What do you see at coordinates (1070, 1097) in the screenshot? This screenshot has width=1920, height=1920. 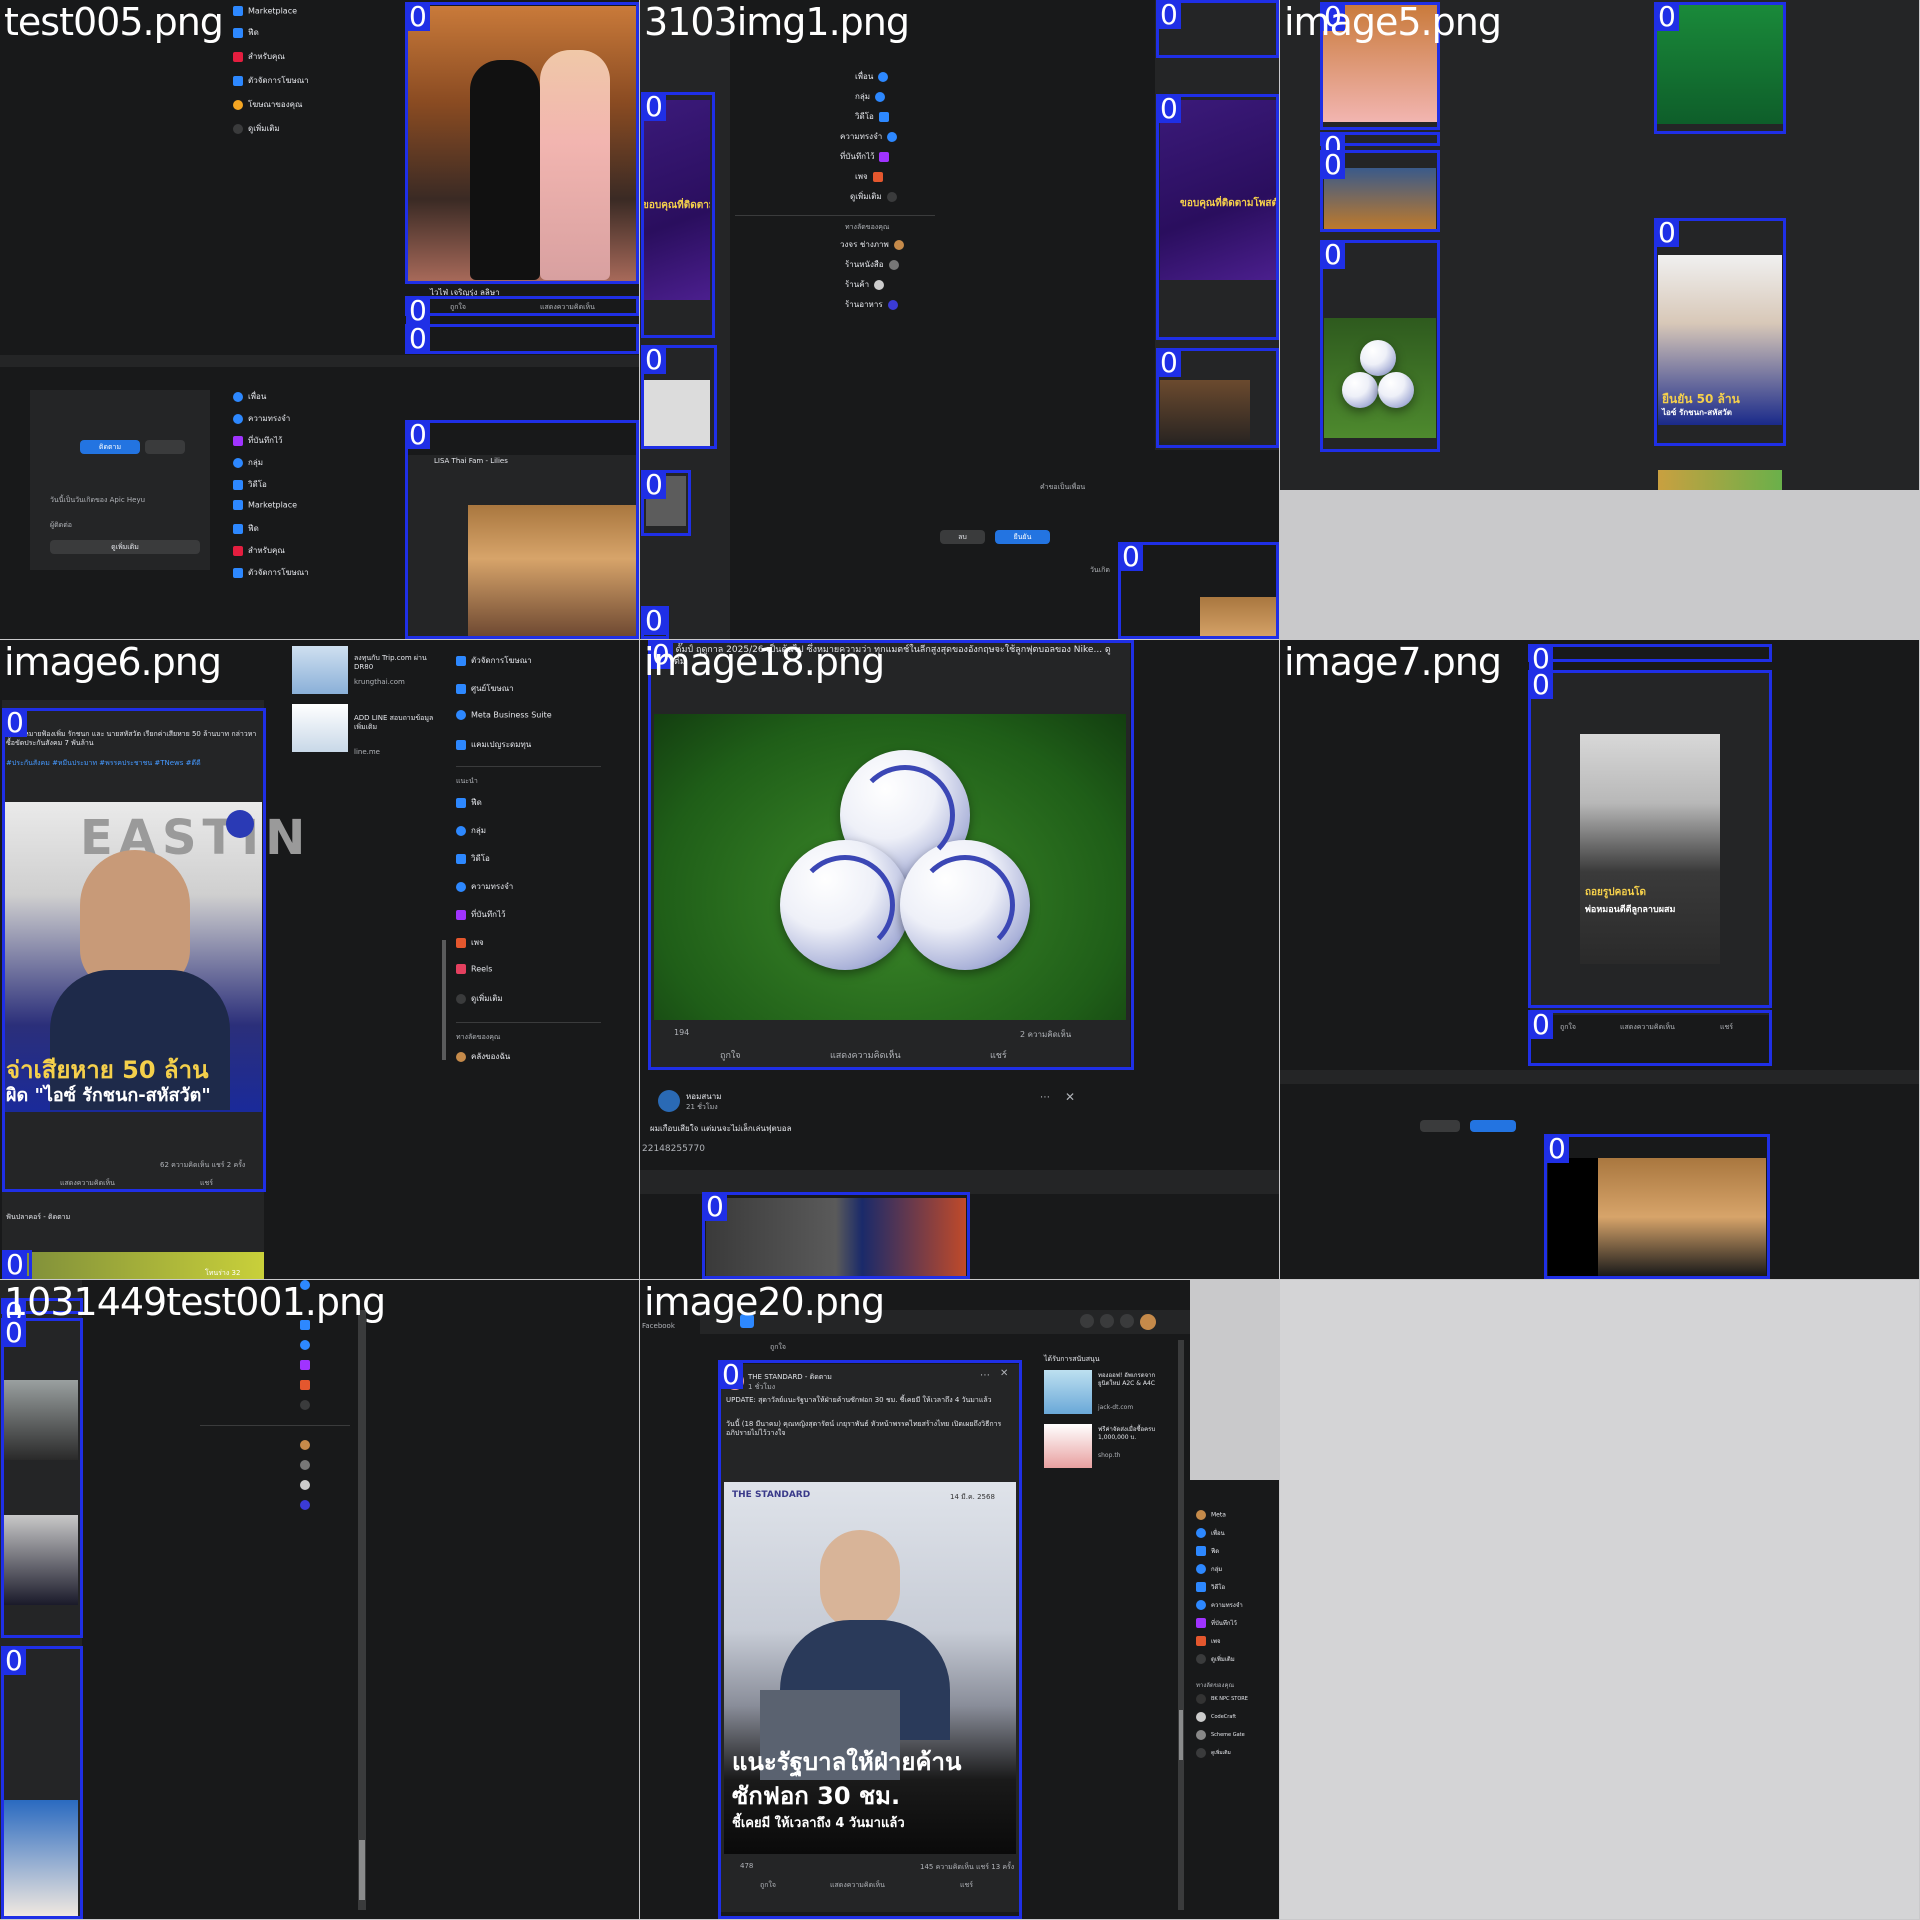 I see `close-icon: ✕` at bounding box center [1070, 1097].